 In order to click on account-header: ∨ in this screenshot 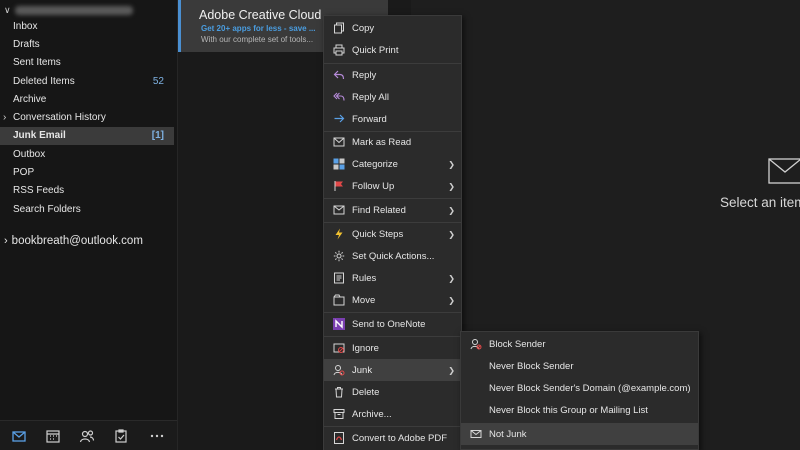, I will do `click(68, 10)`.